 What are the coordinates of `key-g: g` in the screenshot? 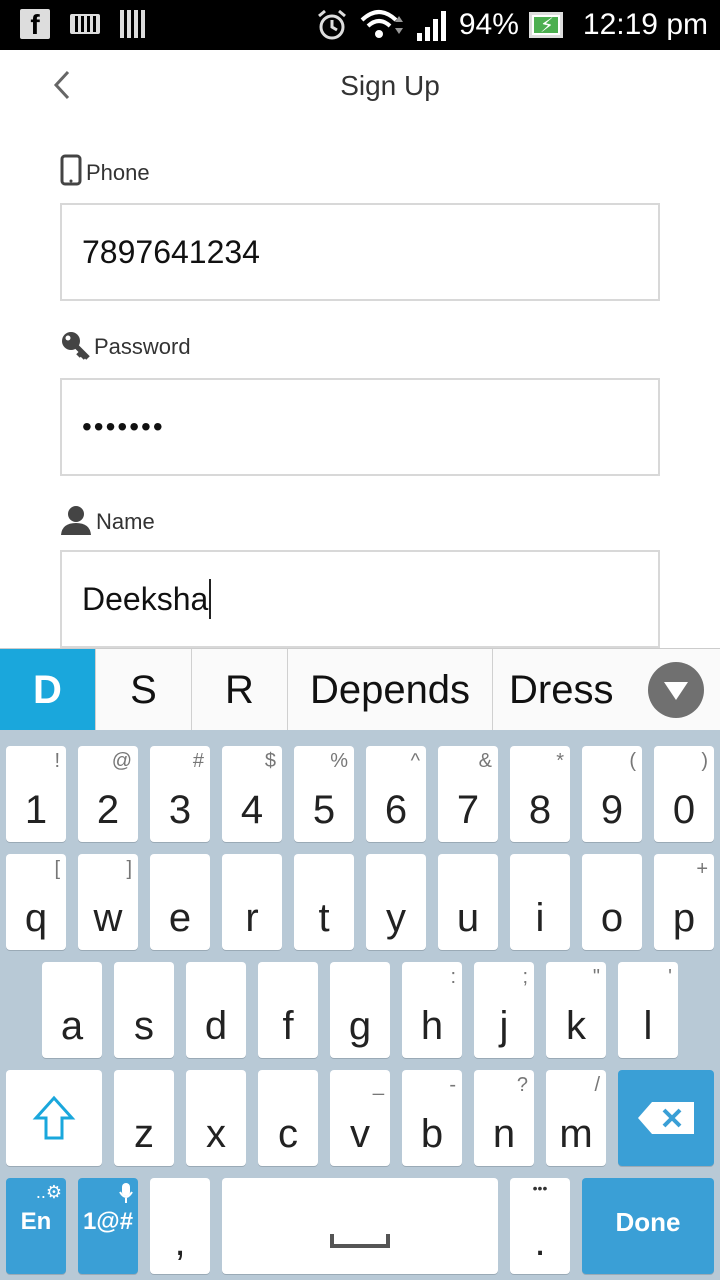 It's located at (360, 1010).